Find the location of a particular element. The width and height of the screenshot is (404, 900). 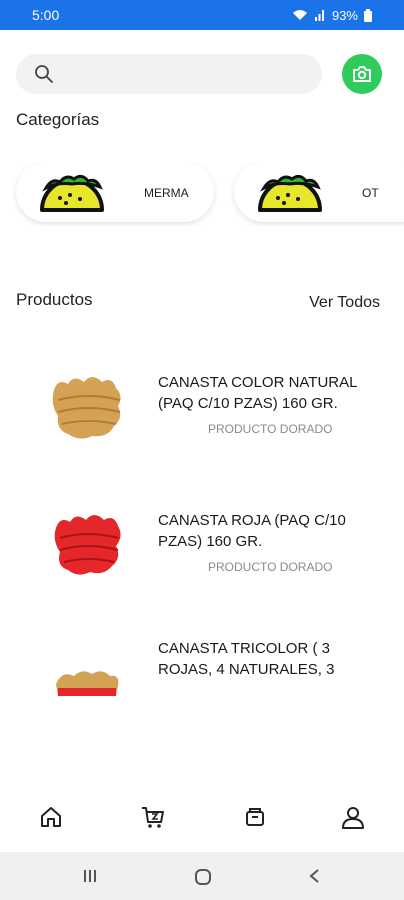

wifi-icon is located at coordinates (299, 15).